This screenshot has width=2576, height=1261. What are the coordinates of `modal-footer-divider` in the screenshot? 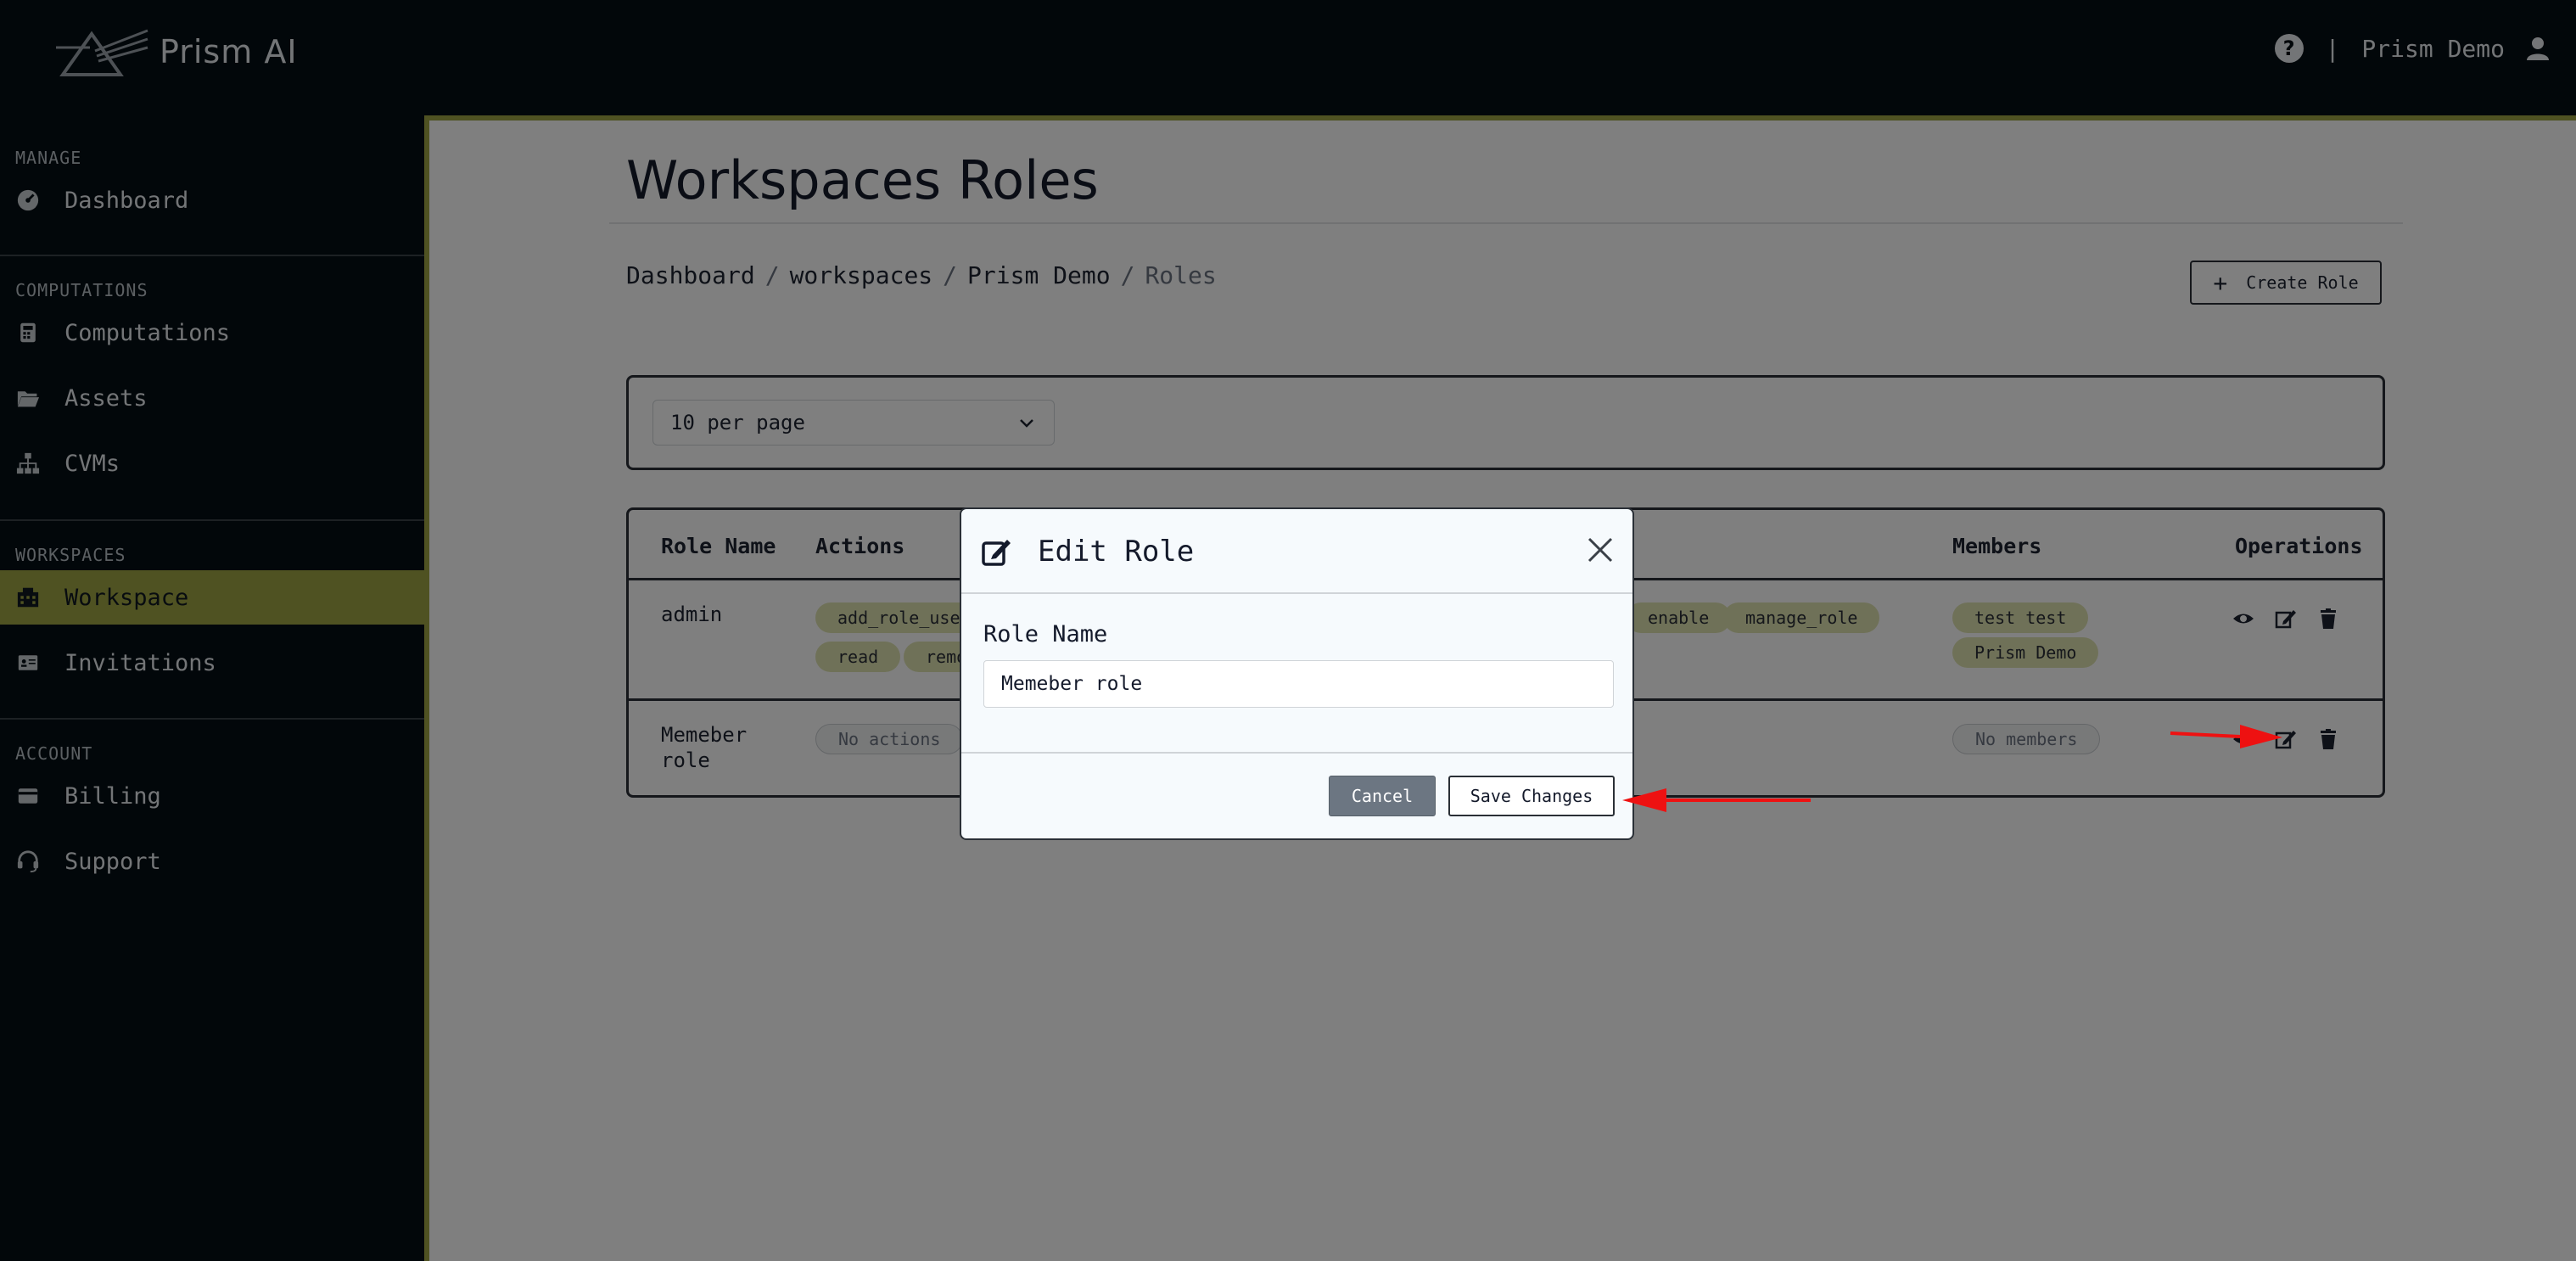 It's located at (1296, 753).